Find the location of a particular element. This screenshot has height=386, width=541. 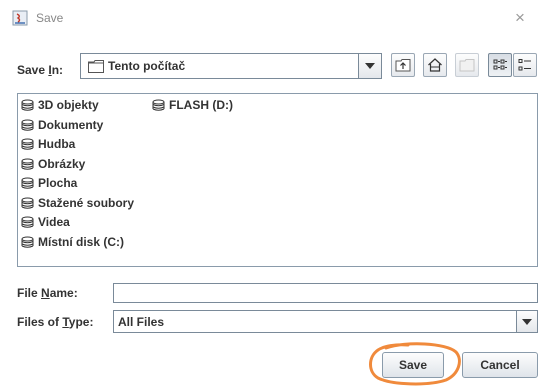

save-in-label: Save In: is located at coordinates (40, 70).